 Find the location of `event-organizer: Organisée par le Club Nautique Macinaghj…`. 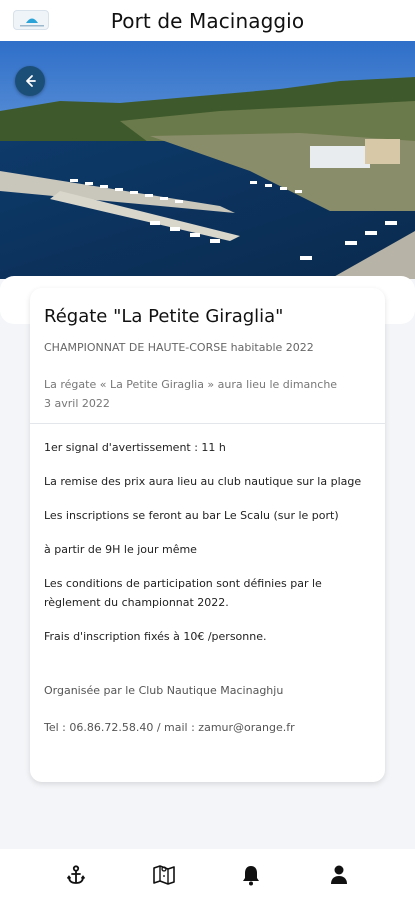

event-organizer: Organisée par le Club Nautique Macinaghj… is located at coordinates (164, 690).